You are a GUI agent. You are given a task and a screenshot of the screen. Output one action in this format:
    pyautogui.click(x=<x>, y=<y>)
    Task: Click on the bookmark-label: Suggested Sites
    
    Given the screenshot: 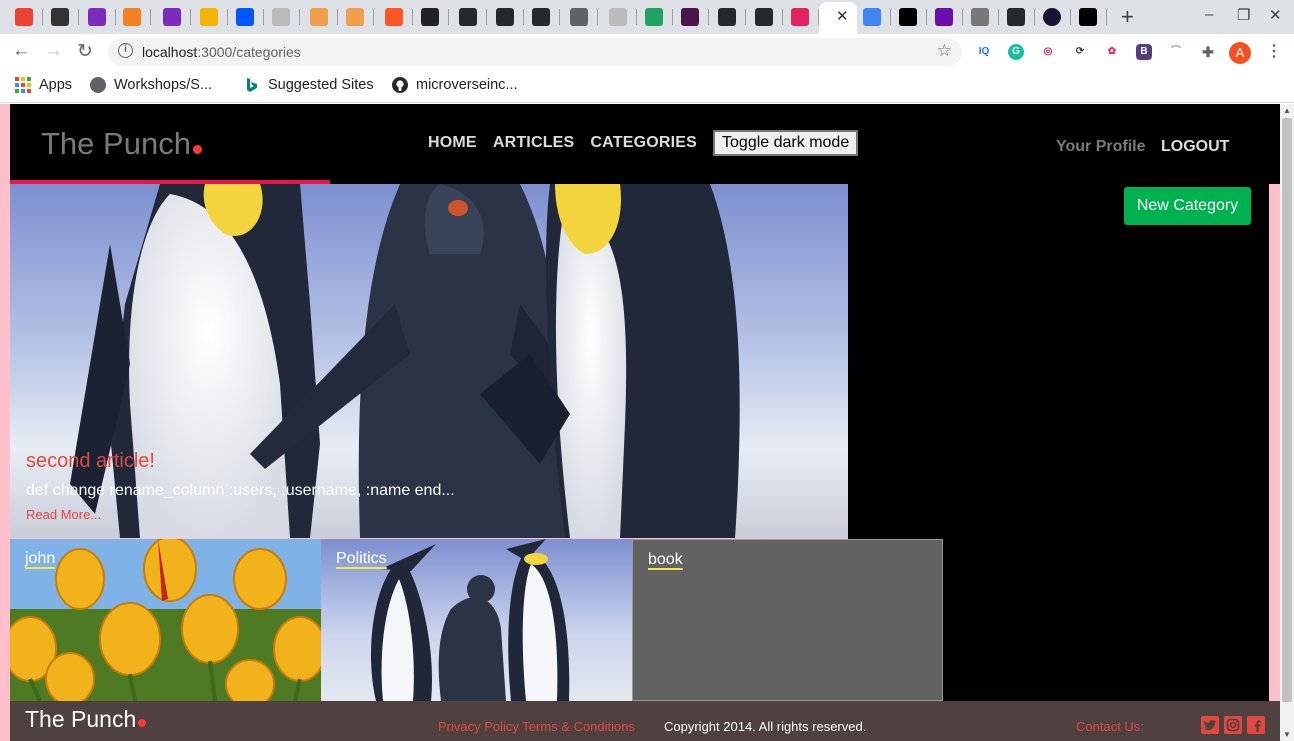 What is the action you would take?
    pyautogui.click(x=321, y=85)
    